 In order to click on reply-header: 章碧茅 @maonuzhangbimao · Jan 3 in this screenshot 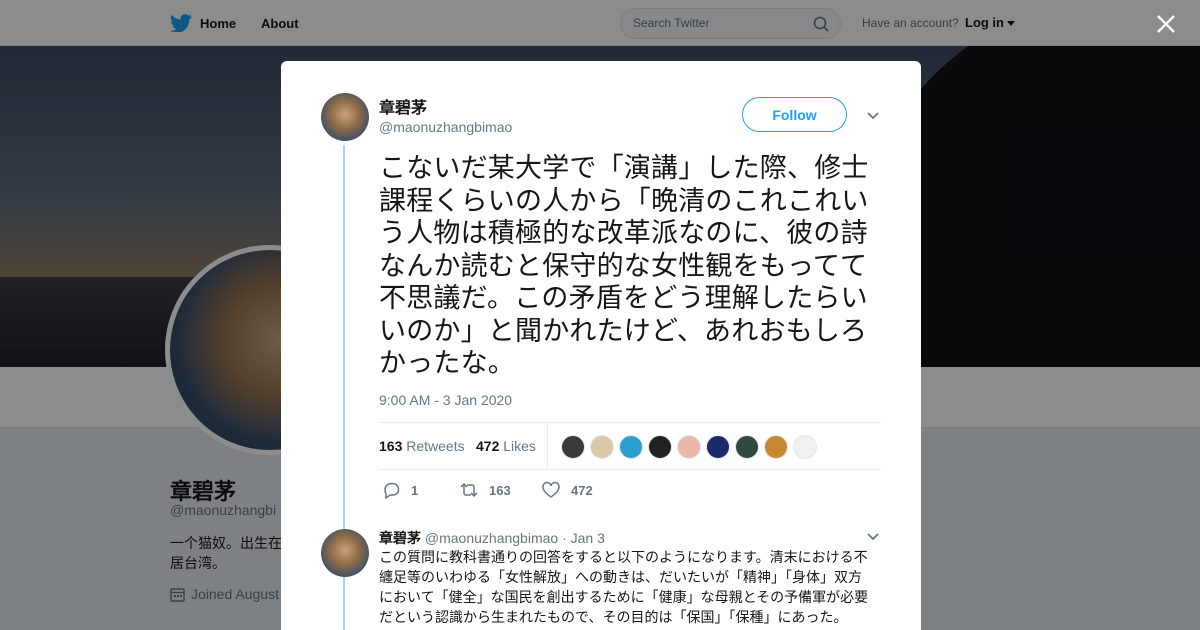, I will do `click(492, 538)`.